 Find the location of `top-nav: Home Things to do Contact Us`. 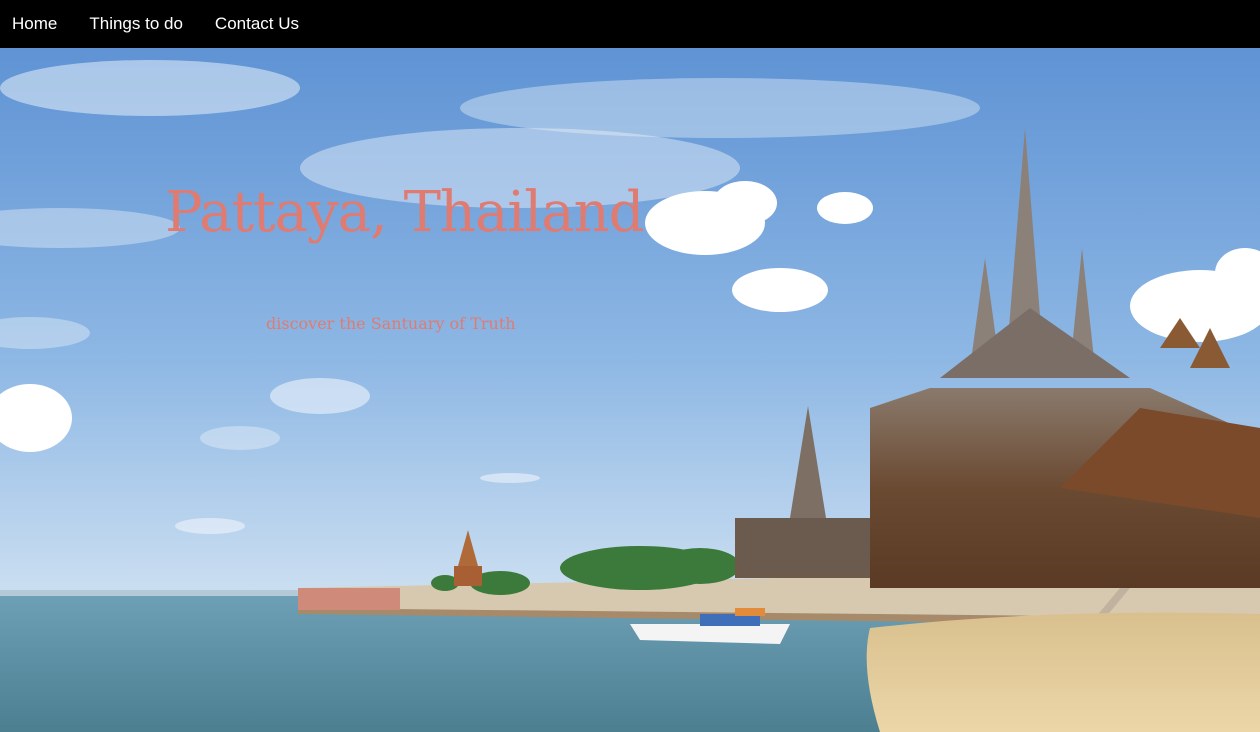

top-nav: Home Things to do Contact Us is located at coordinates (630, 24).